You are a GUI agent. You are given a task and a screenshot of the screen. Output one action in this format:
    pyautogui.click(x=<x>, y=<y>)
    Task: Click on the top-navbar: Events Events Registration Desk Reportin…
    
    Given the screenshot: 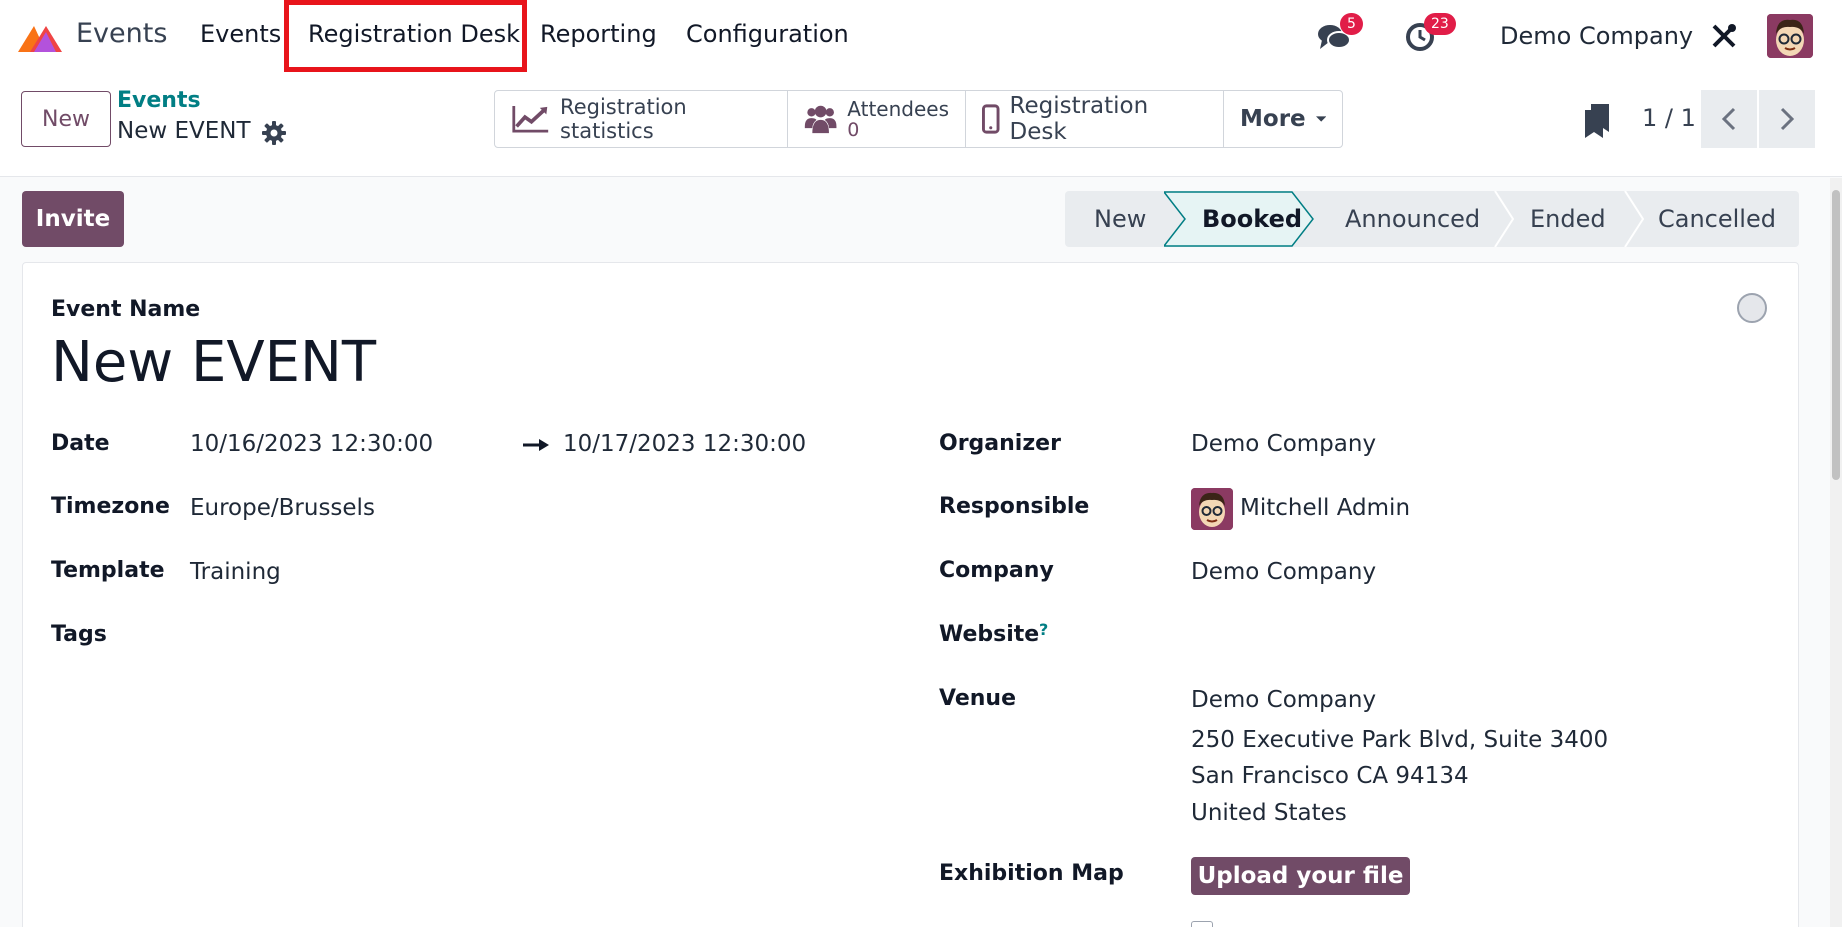 What is the action you would take?
    pyautogui.click(x=921, y=37)
    